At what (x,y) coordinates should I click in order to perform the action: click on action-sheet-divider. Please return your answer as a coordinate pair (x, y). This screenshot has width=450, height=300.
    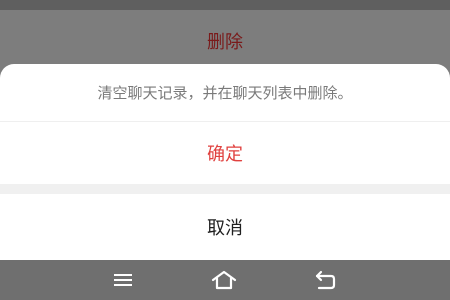
    Looking at the image, I should click on (225, 189).